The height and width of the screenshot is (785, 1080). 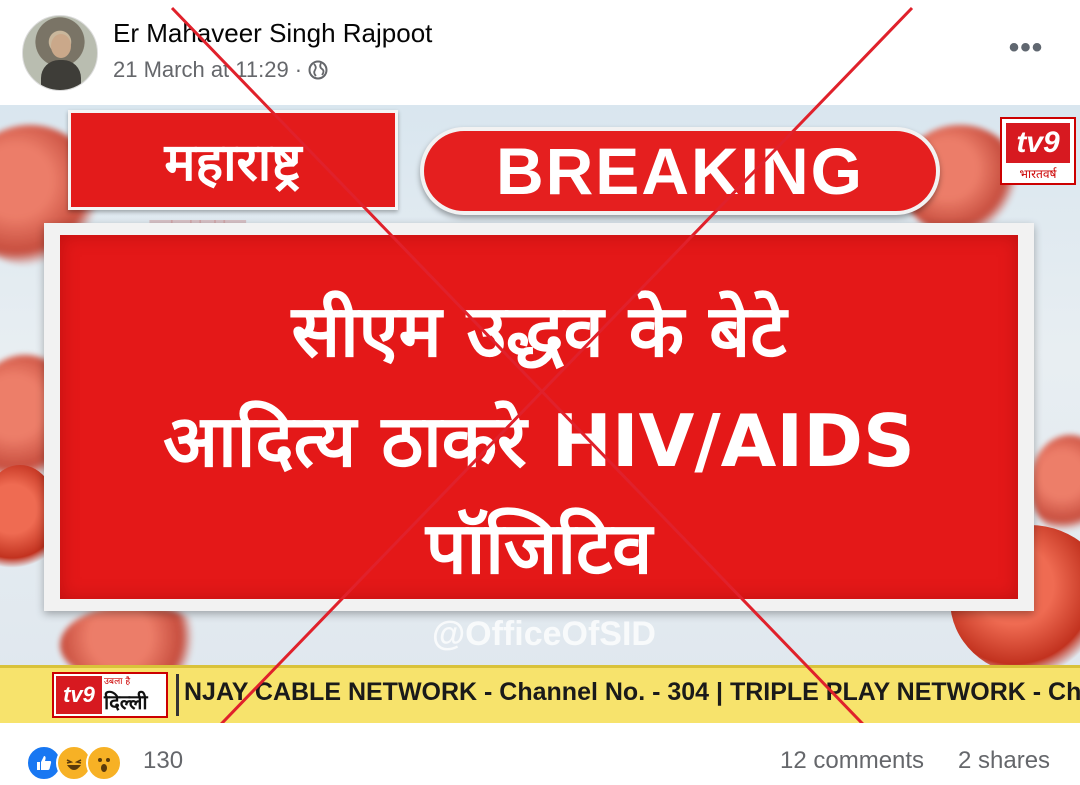 I want to click on author-name: Er Mahaveer Singh Rajpoot, so click(x=272, y=33).